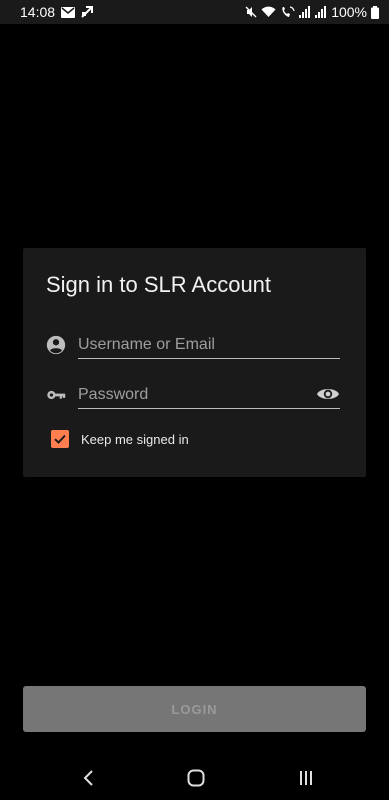 The image size is (389, 800). I want to click on key-icon, so click(56, 395).